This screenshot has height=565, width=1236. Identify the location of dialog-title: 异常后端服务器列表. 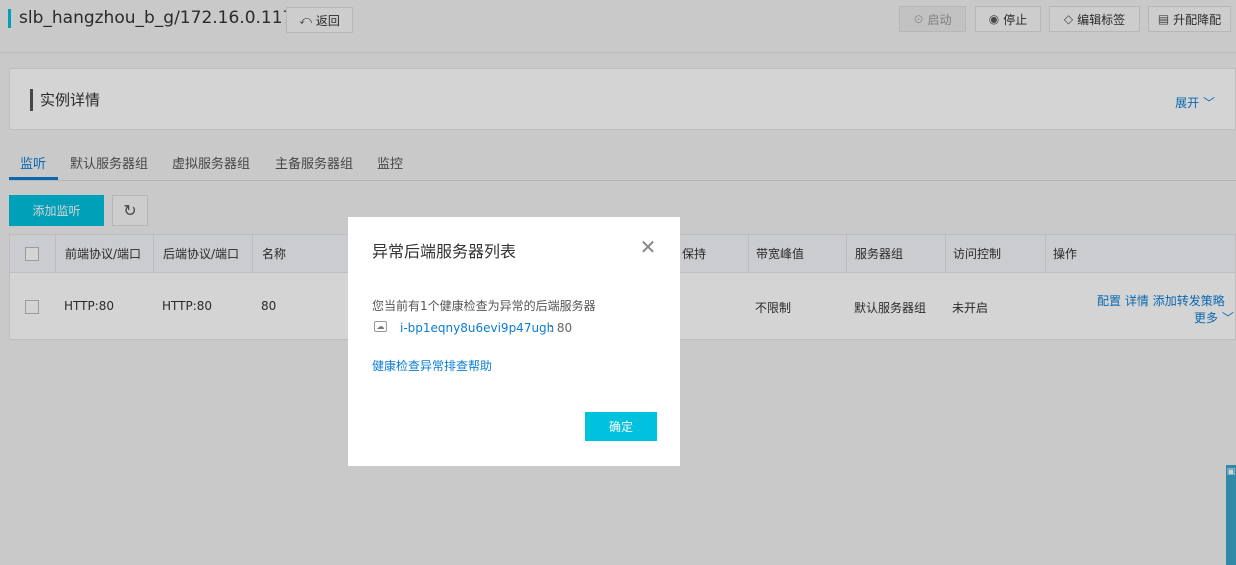
(444, 251).